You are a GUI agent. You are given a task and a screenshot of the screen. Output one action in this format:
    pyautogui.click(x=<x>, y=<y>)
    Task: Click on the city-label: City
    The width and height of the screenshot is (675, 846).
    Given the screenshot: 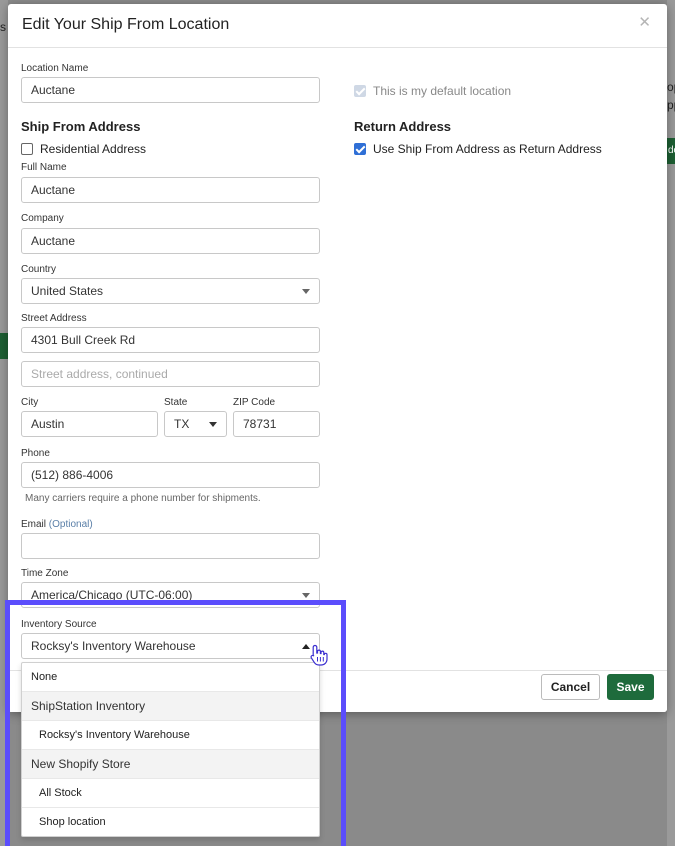 What is the action you would take?
    pyautogui.click(x=30, y=402)
    